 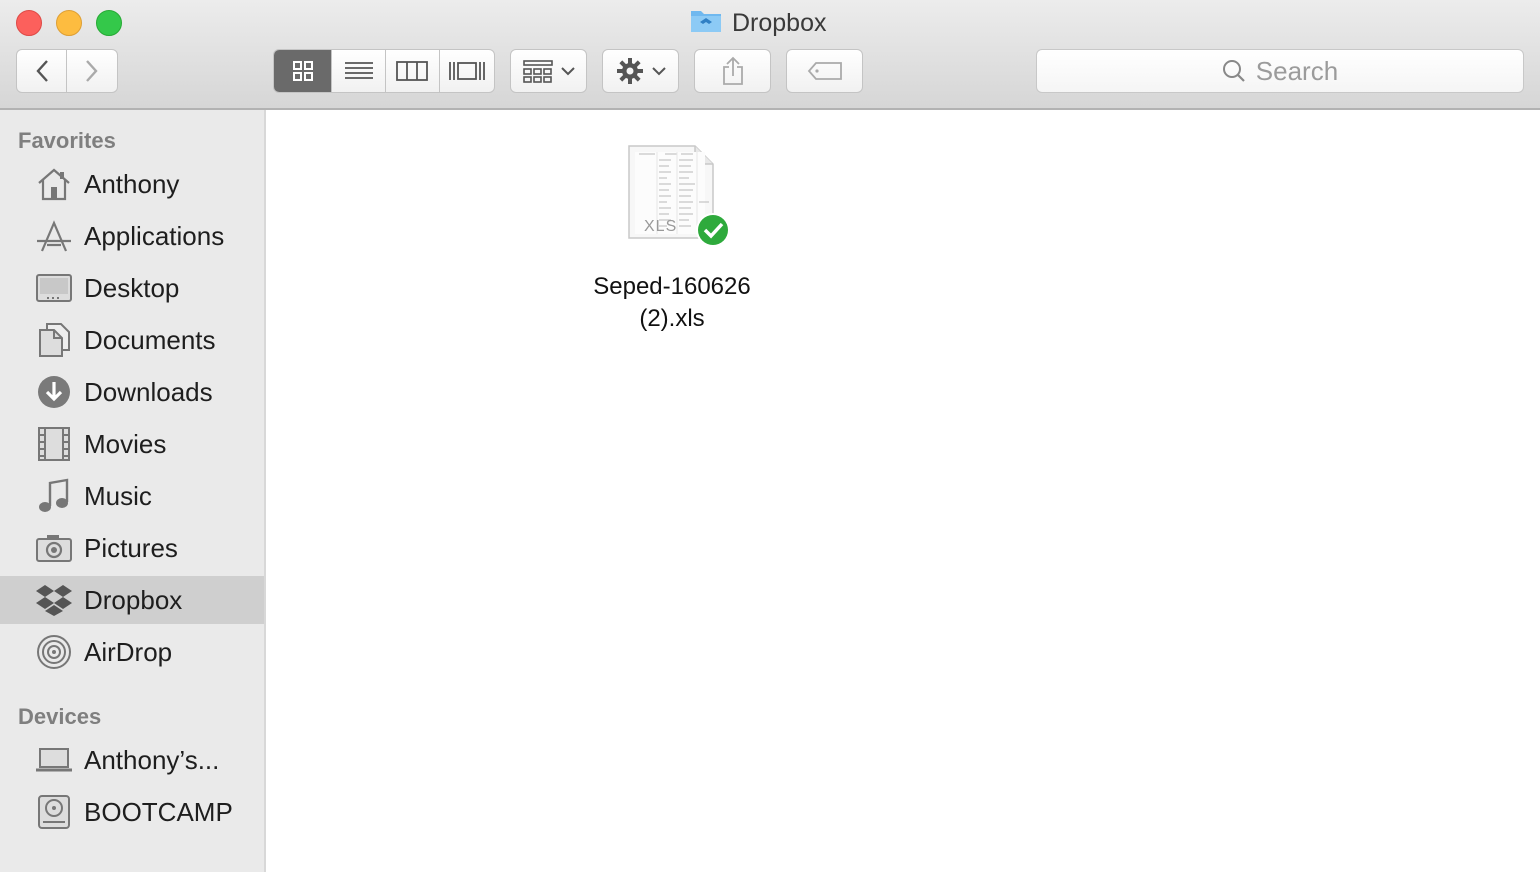 What do you see at coordinates (29, 23) in the screenshot?
I see `close-window-button` at bounding box center [29, 23].